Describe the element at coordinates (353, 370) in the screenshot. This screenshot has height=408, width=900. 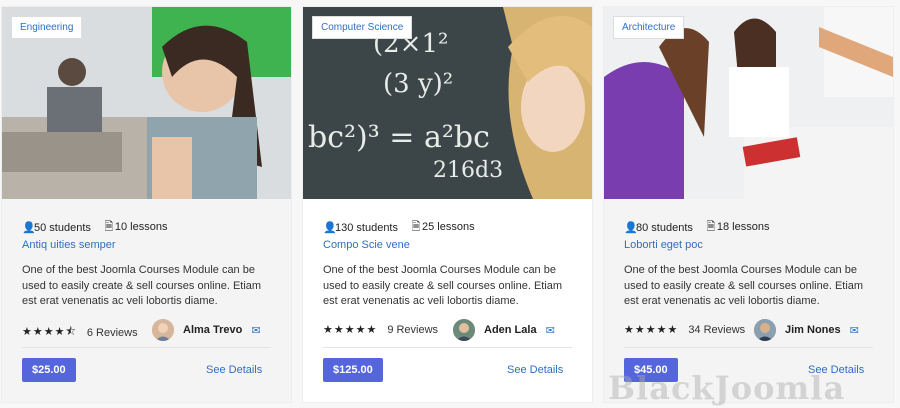
I see `price-button: $125.00` at that location.